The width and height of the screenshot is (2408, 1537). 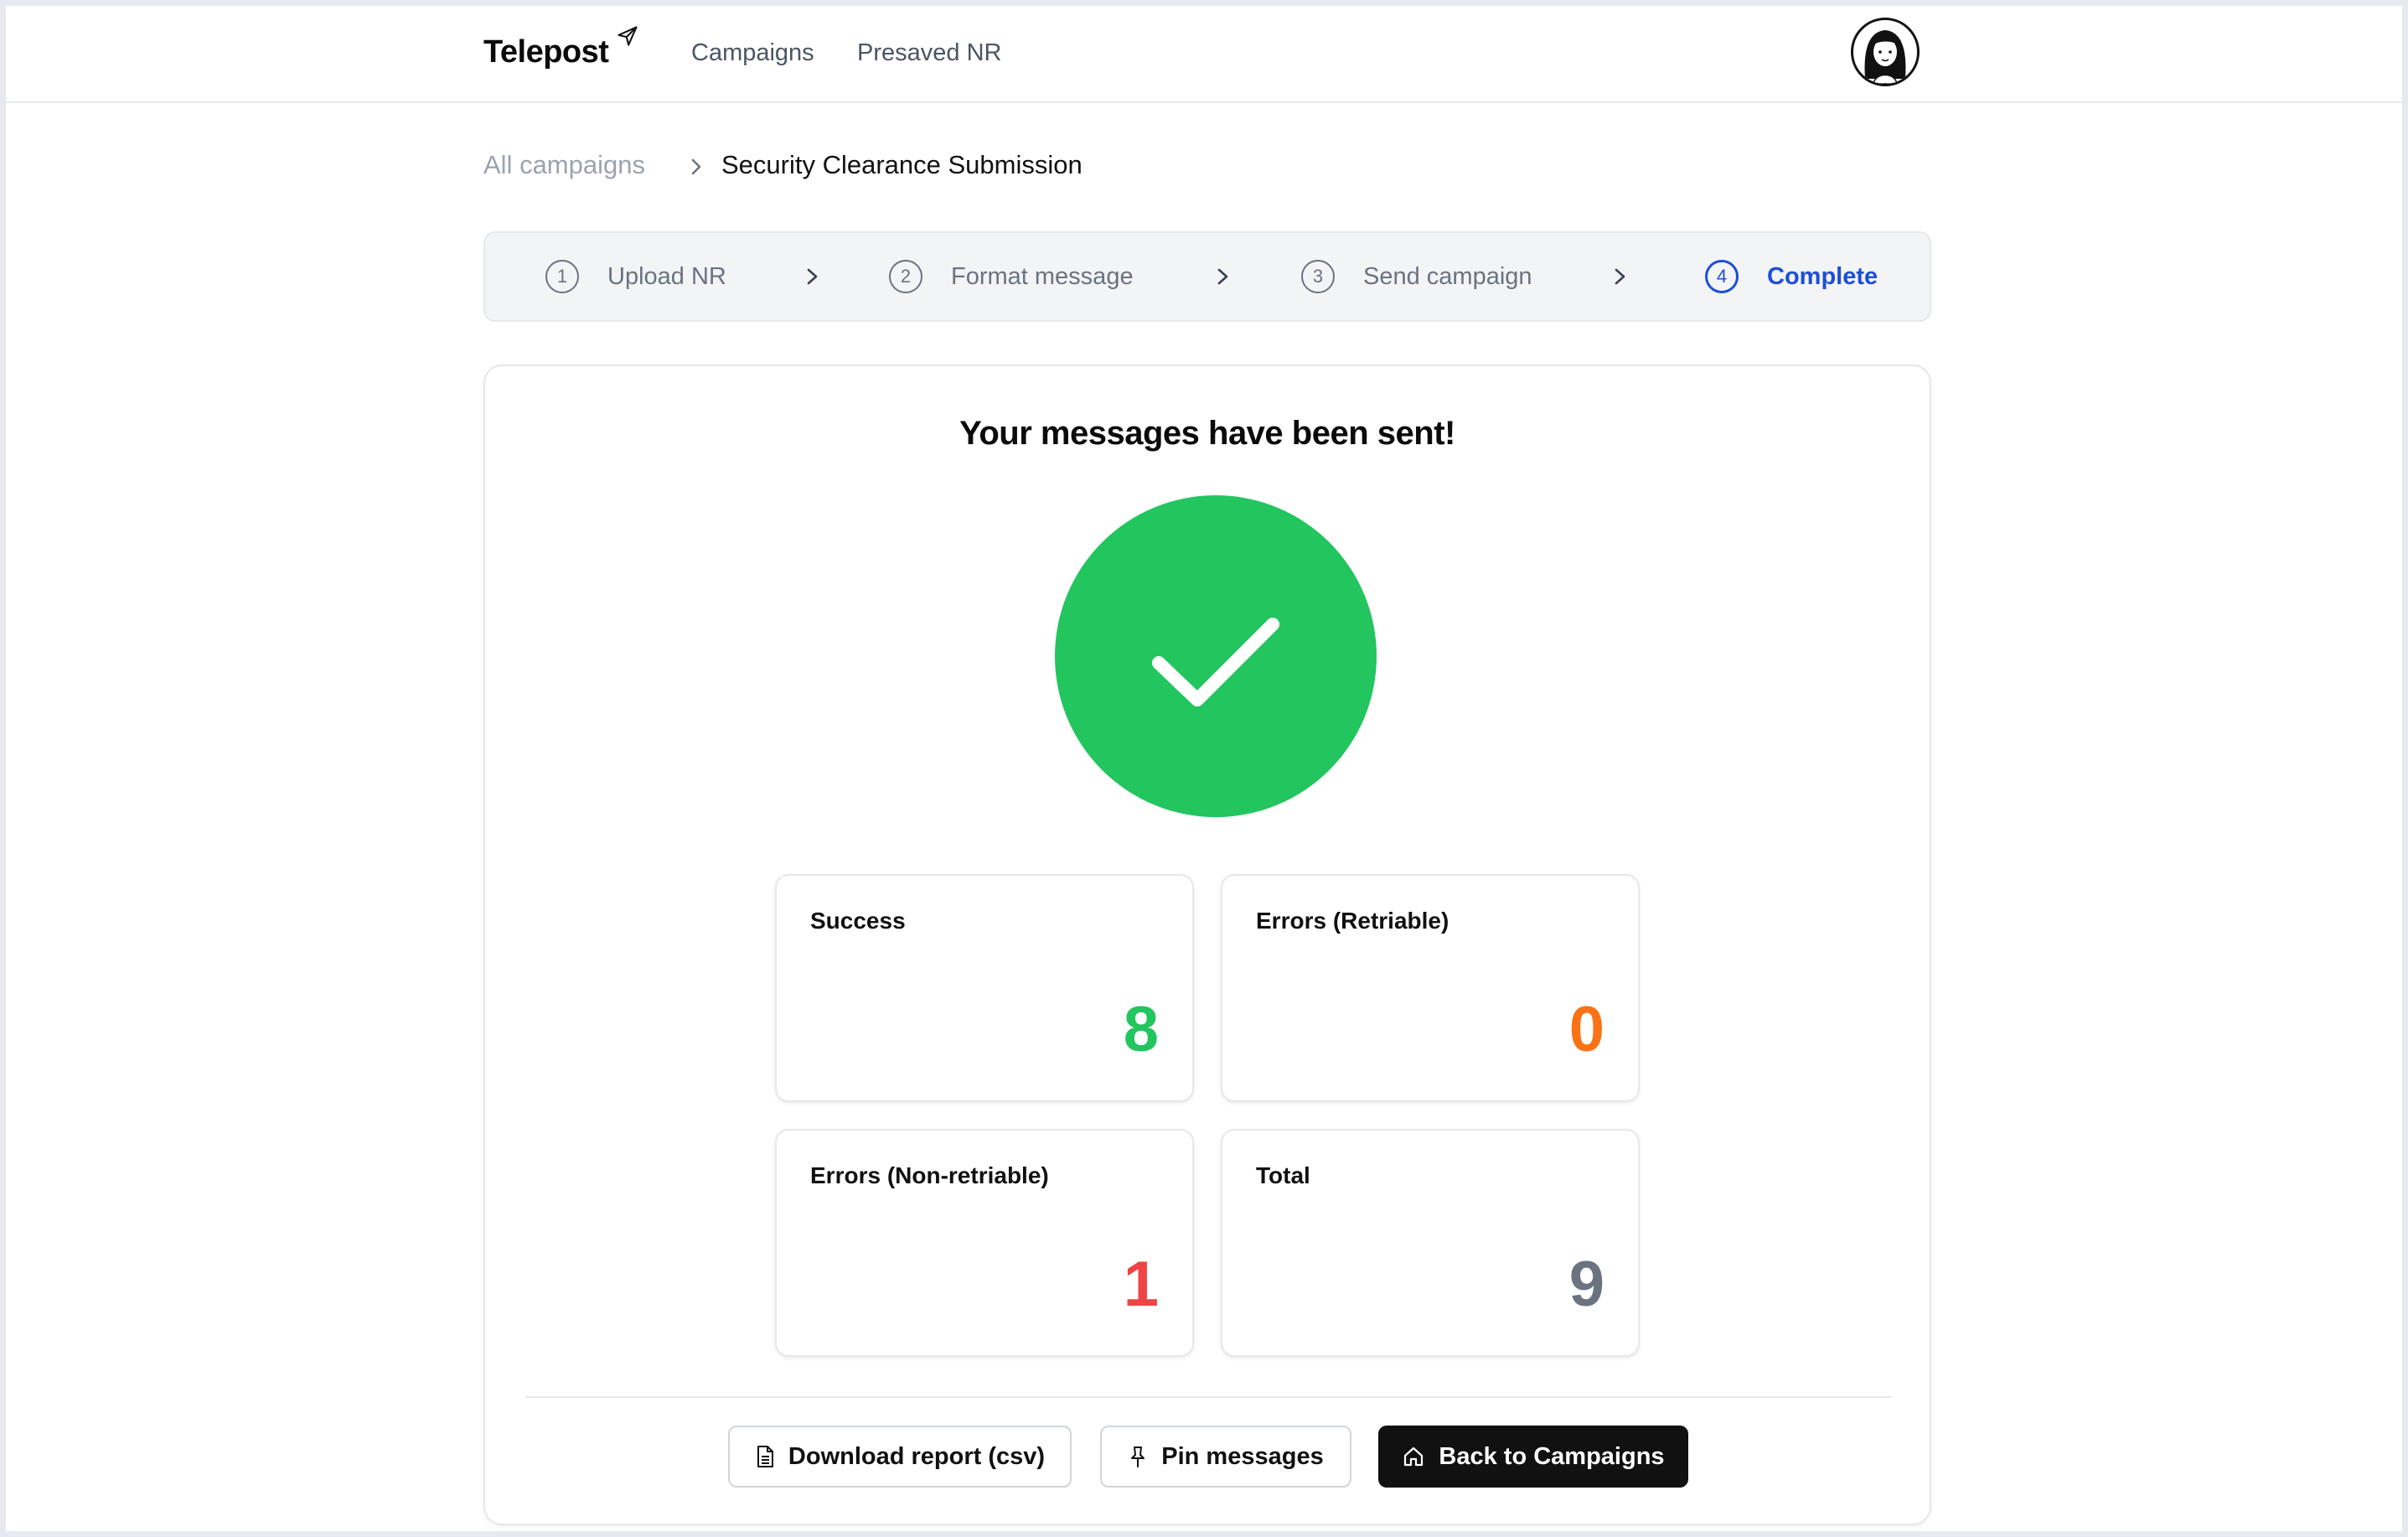 I want to click on stat-value: 0, so click(x=1586, y=1029).